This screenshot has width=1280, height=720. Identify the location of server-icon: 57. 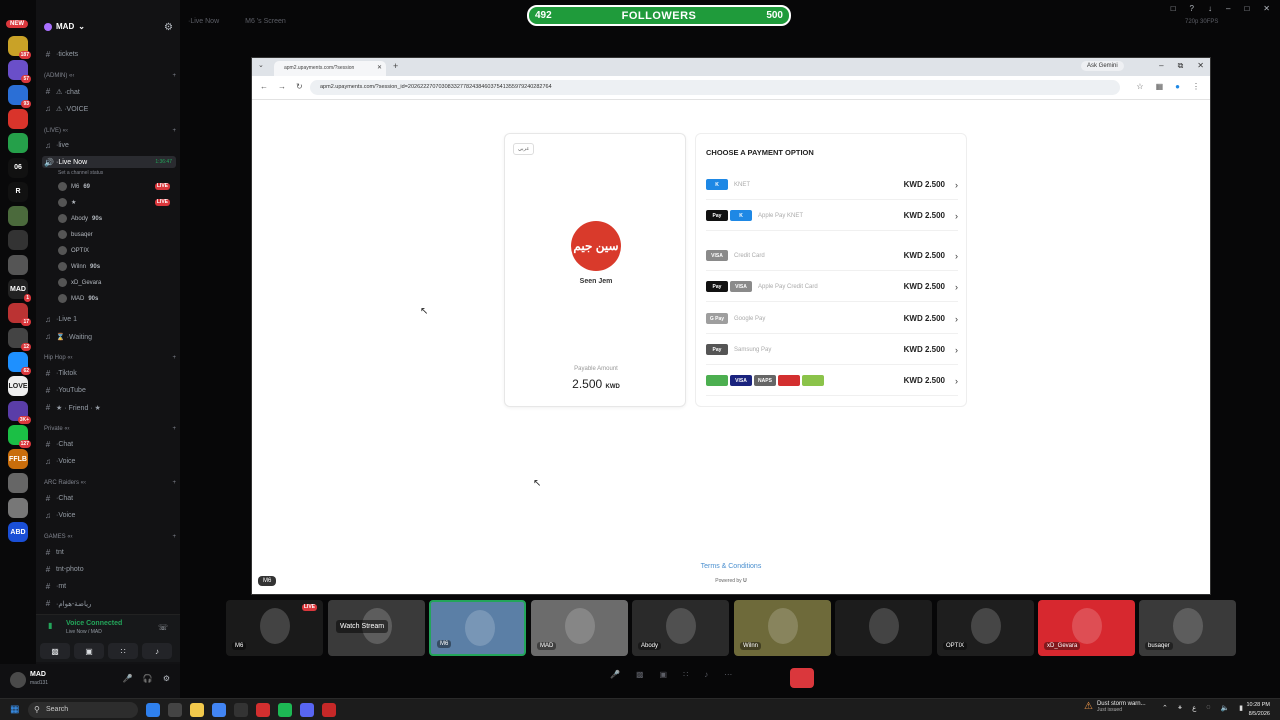
(19, 72).